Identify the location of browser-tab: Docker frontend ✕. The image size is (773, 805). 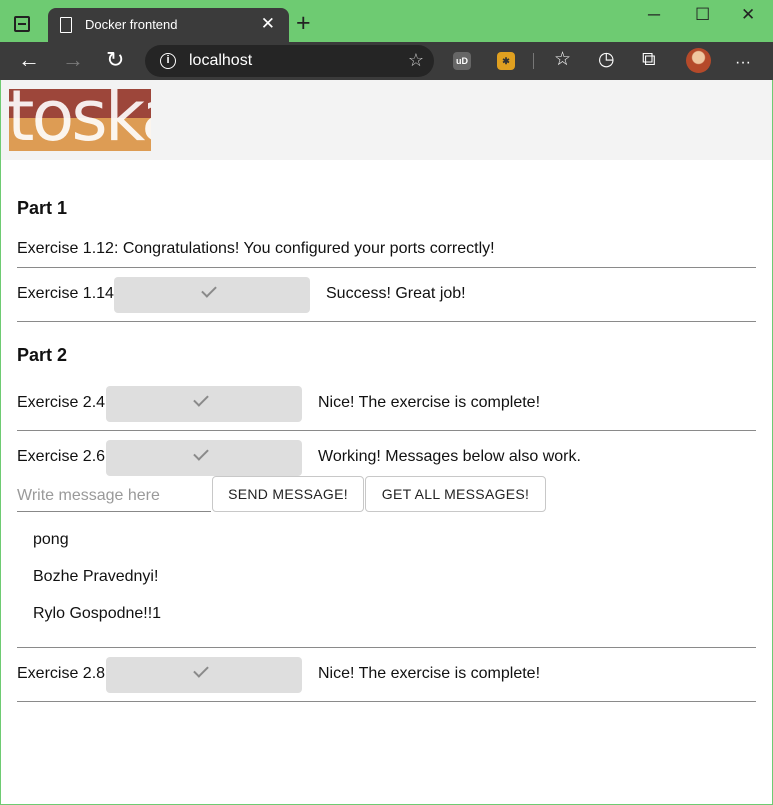
(168, 25).